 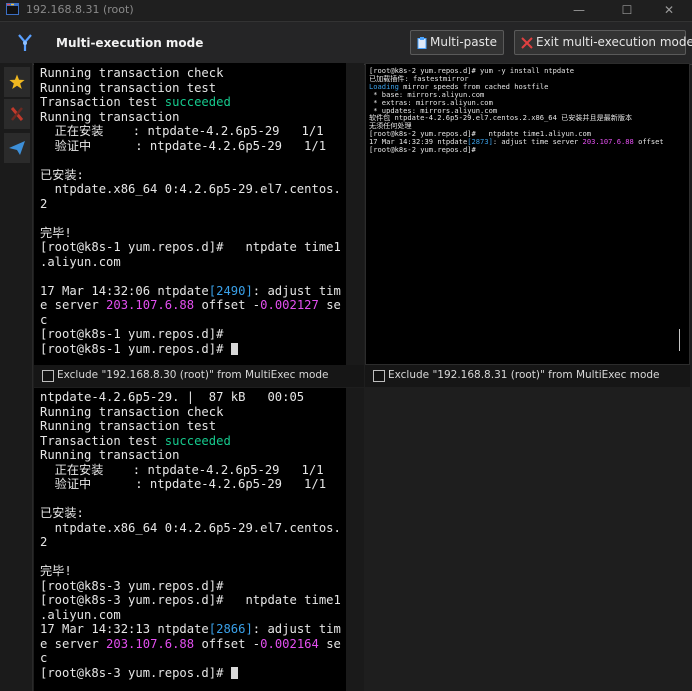 What do you see at coordinates (346, 10) in the screenshot?
I see `window-titlebar: 192.168.8.31 (root) — ☐ ✕` at bounding box center [346, 10].